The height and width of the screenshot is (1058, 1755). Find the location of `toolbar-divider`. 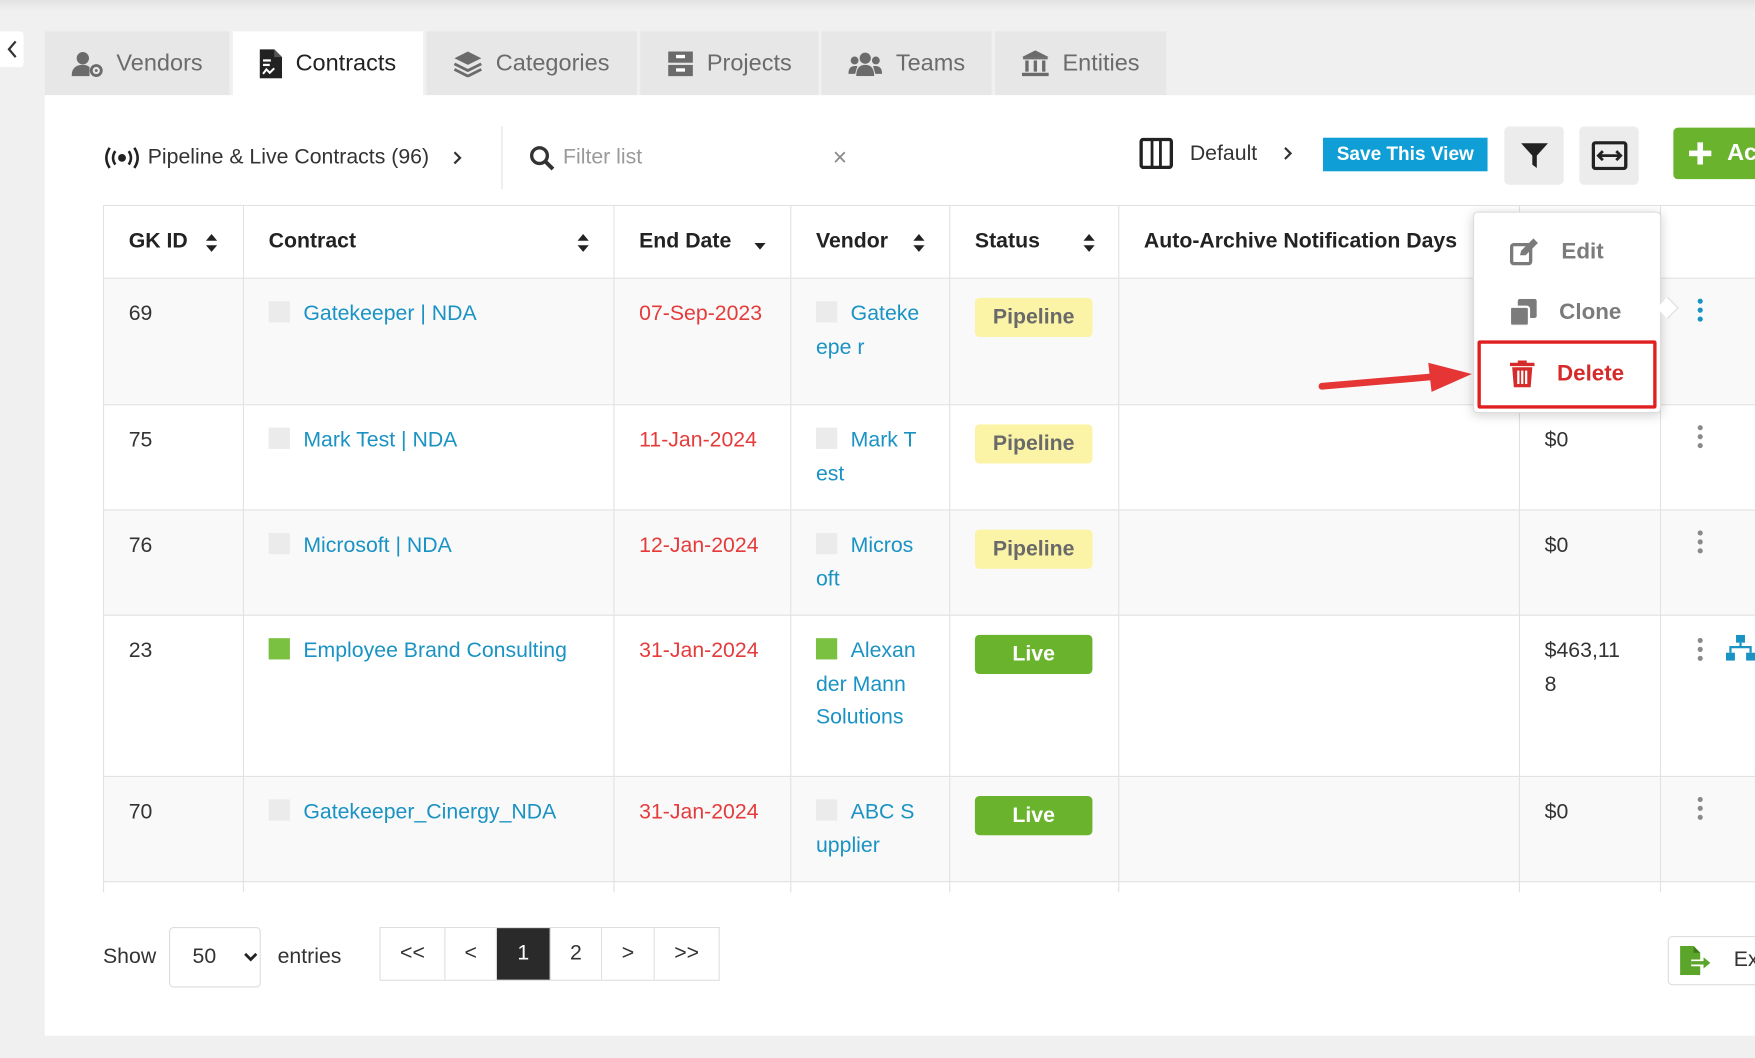

toolbar-divider is located at coordinates (502, 158).